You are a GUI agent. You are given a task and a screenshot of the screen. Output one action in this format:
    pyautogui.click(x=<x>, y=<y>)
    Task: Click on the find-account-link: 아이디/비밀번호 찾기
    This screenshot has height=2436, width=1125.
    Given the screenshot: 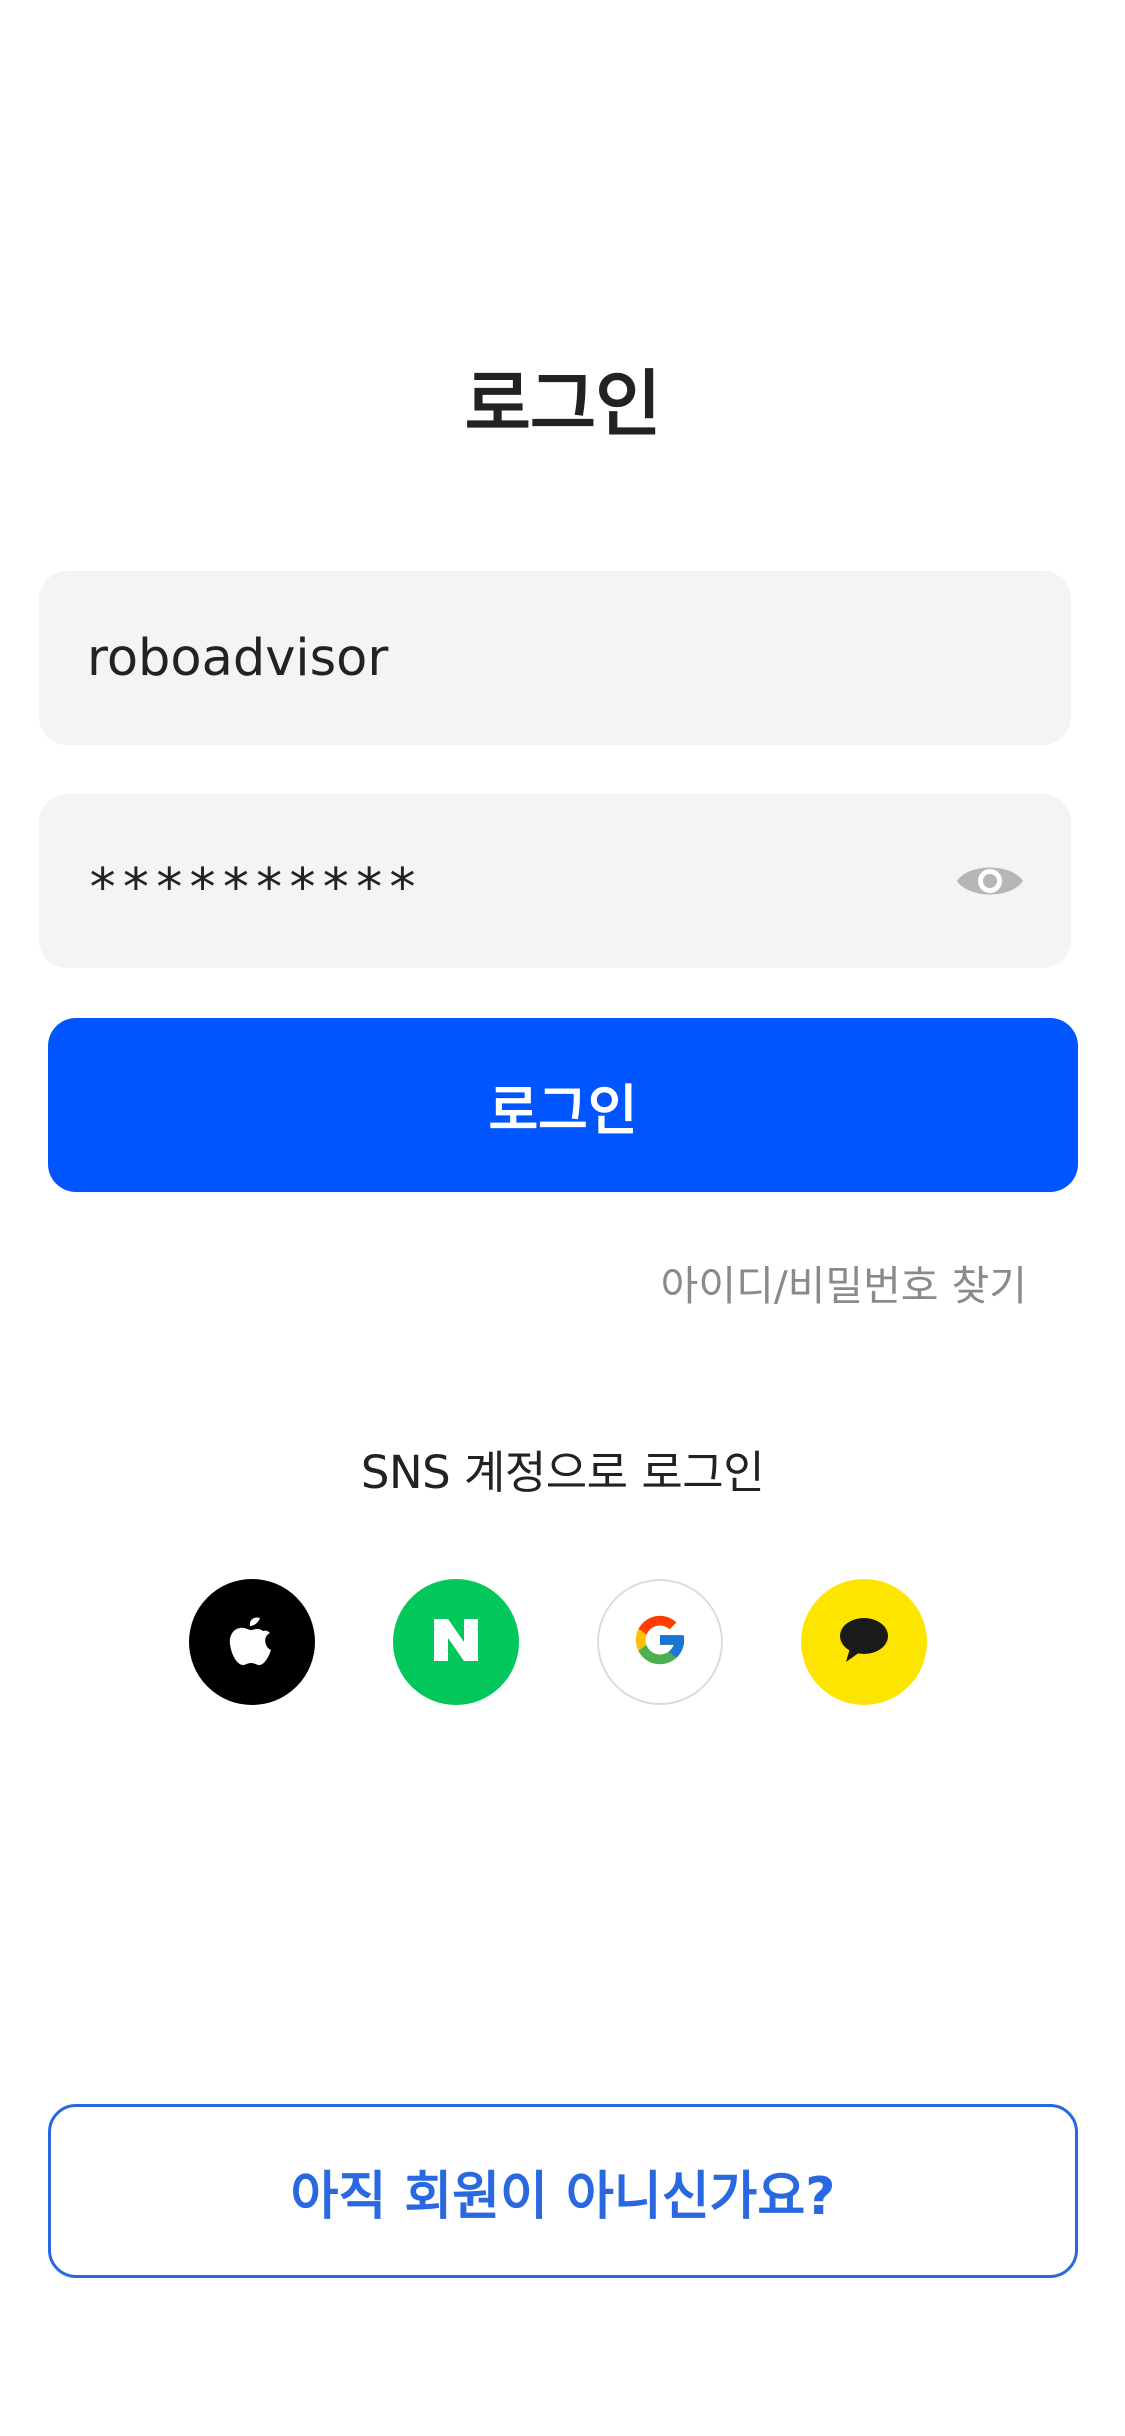 What is the action you would take?
    pyautogui.click(x=844, y=1282)
    